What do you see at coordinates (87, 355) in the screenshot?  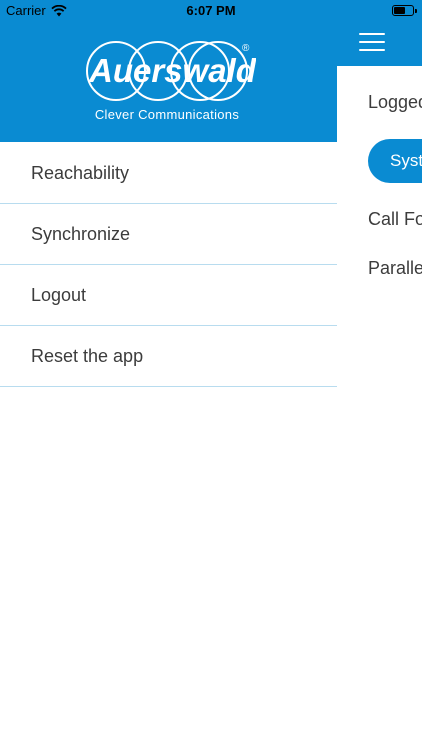 I see `menu-item-label: Reset the app` at bounding box center [87, 355].